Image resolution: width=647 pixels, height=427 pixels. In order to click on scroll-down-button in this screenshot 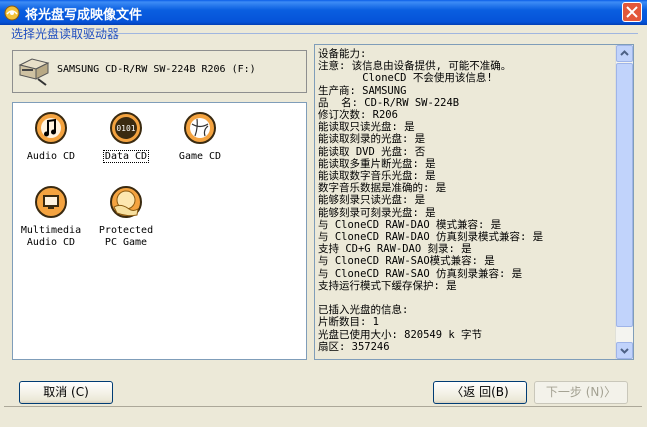, I will do `click(624, 350)`.